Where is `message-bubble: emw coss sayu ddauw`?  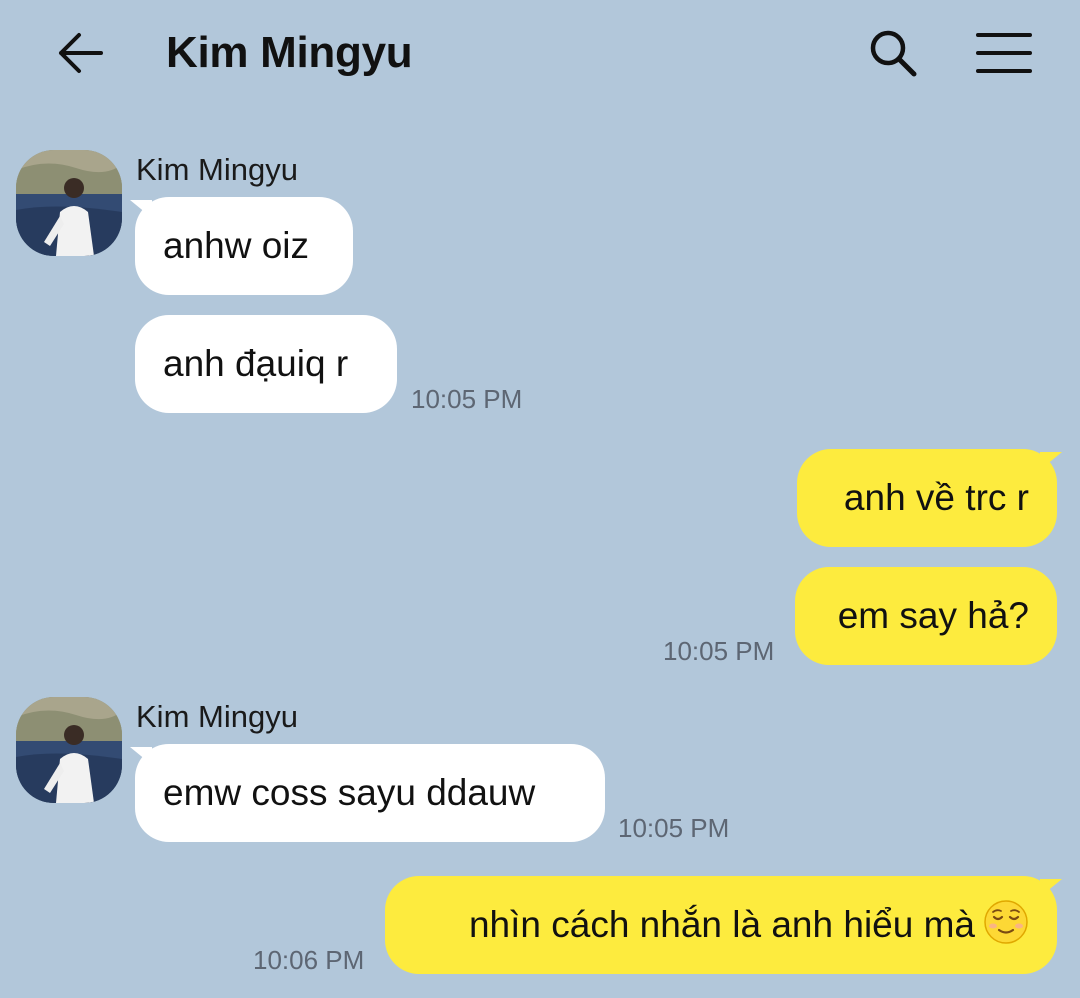
message-bubble: emw coss sayu ddauw is located at coordinates (370, 793).